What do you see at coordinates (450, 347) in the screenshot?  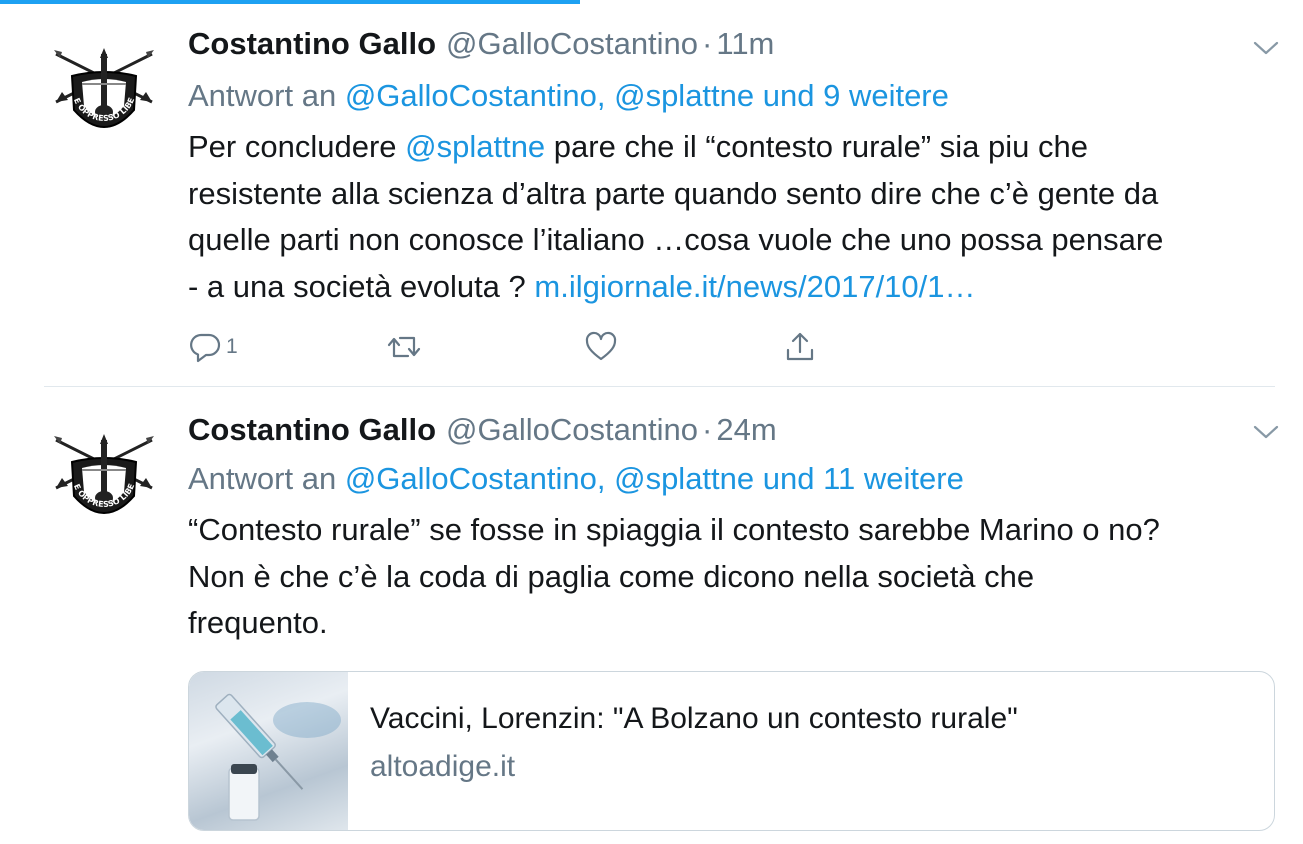 I see `tweet-actions: 1` at bounding box center [450, 347].